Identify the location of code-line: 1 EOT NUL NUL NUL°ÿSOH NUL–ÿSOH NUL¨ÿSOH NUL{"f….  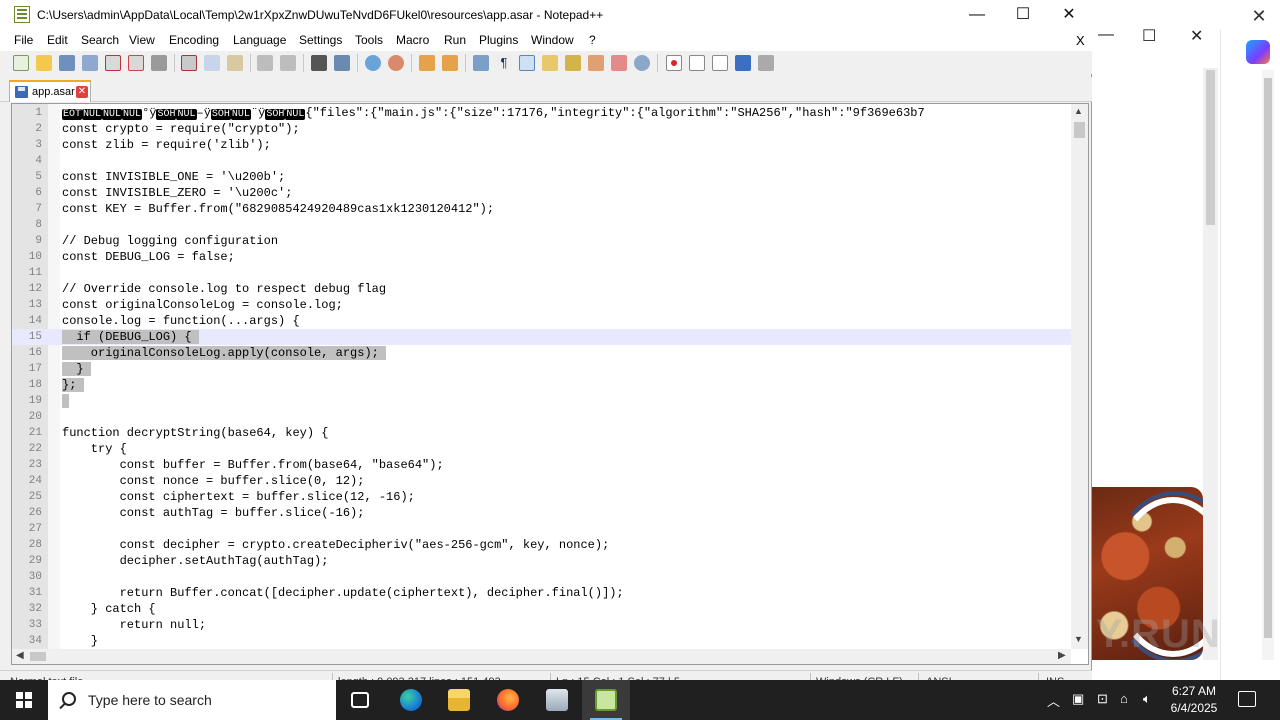
(542, 113).